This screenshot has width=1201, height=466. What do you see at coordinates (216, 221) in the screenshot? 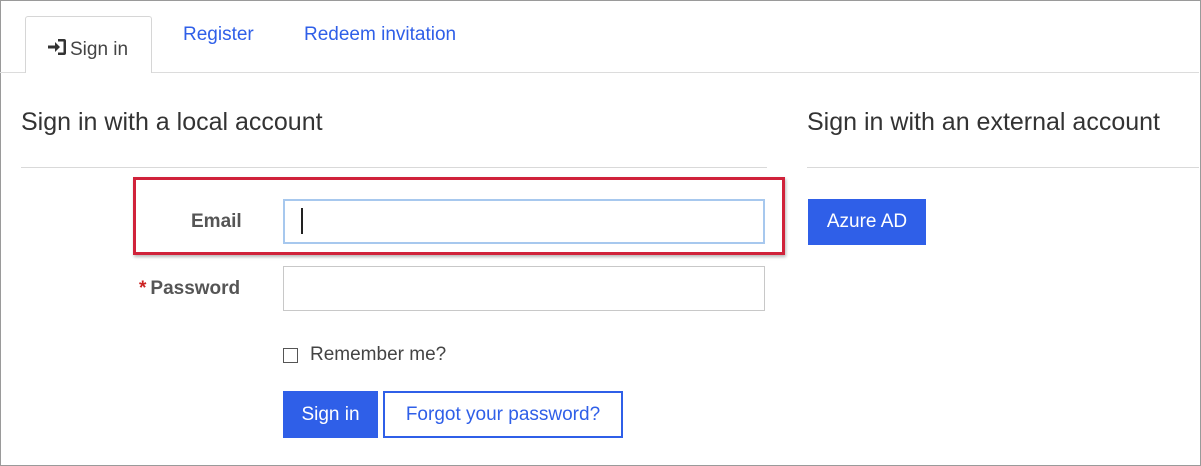
I see `email-label: Email` at bounding box center [216, 221].